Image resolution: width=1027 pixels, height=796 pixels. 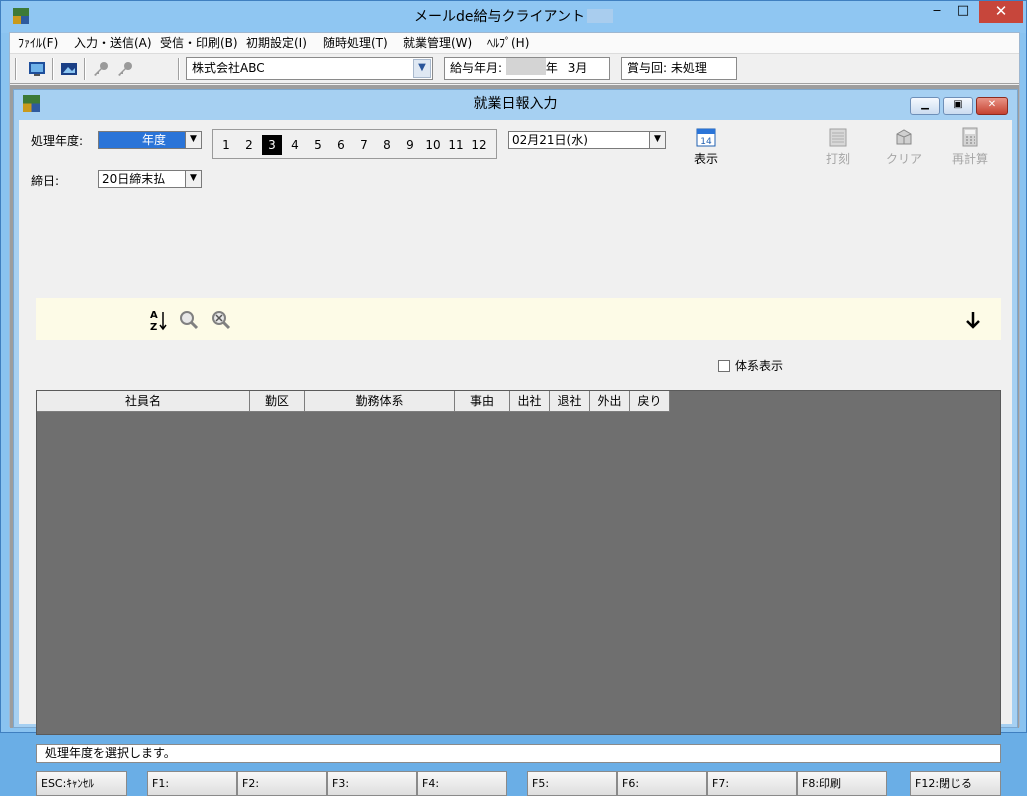 I want to click on system-display-checkbox: 体系表示, so click(x=750, y=365).